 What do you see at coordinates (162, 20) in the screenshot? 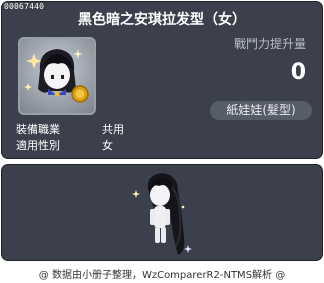
I see `item-title: 黑色暗之安琪拉发型（女）` at bounding box center [162, 20].